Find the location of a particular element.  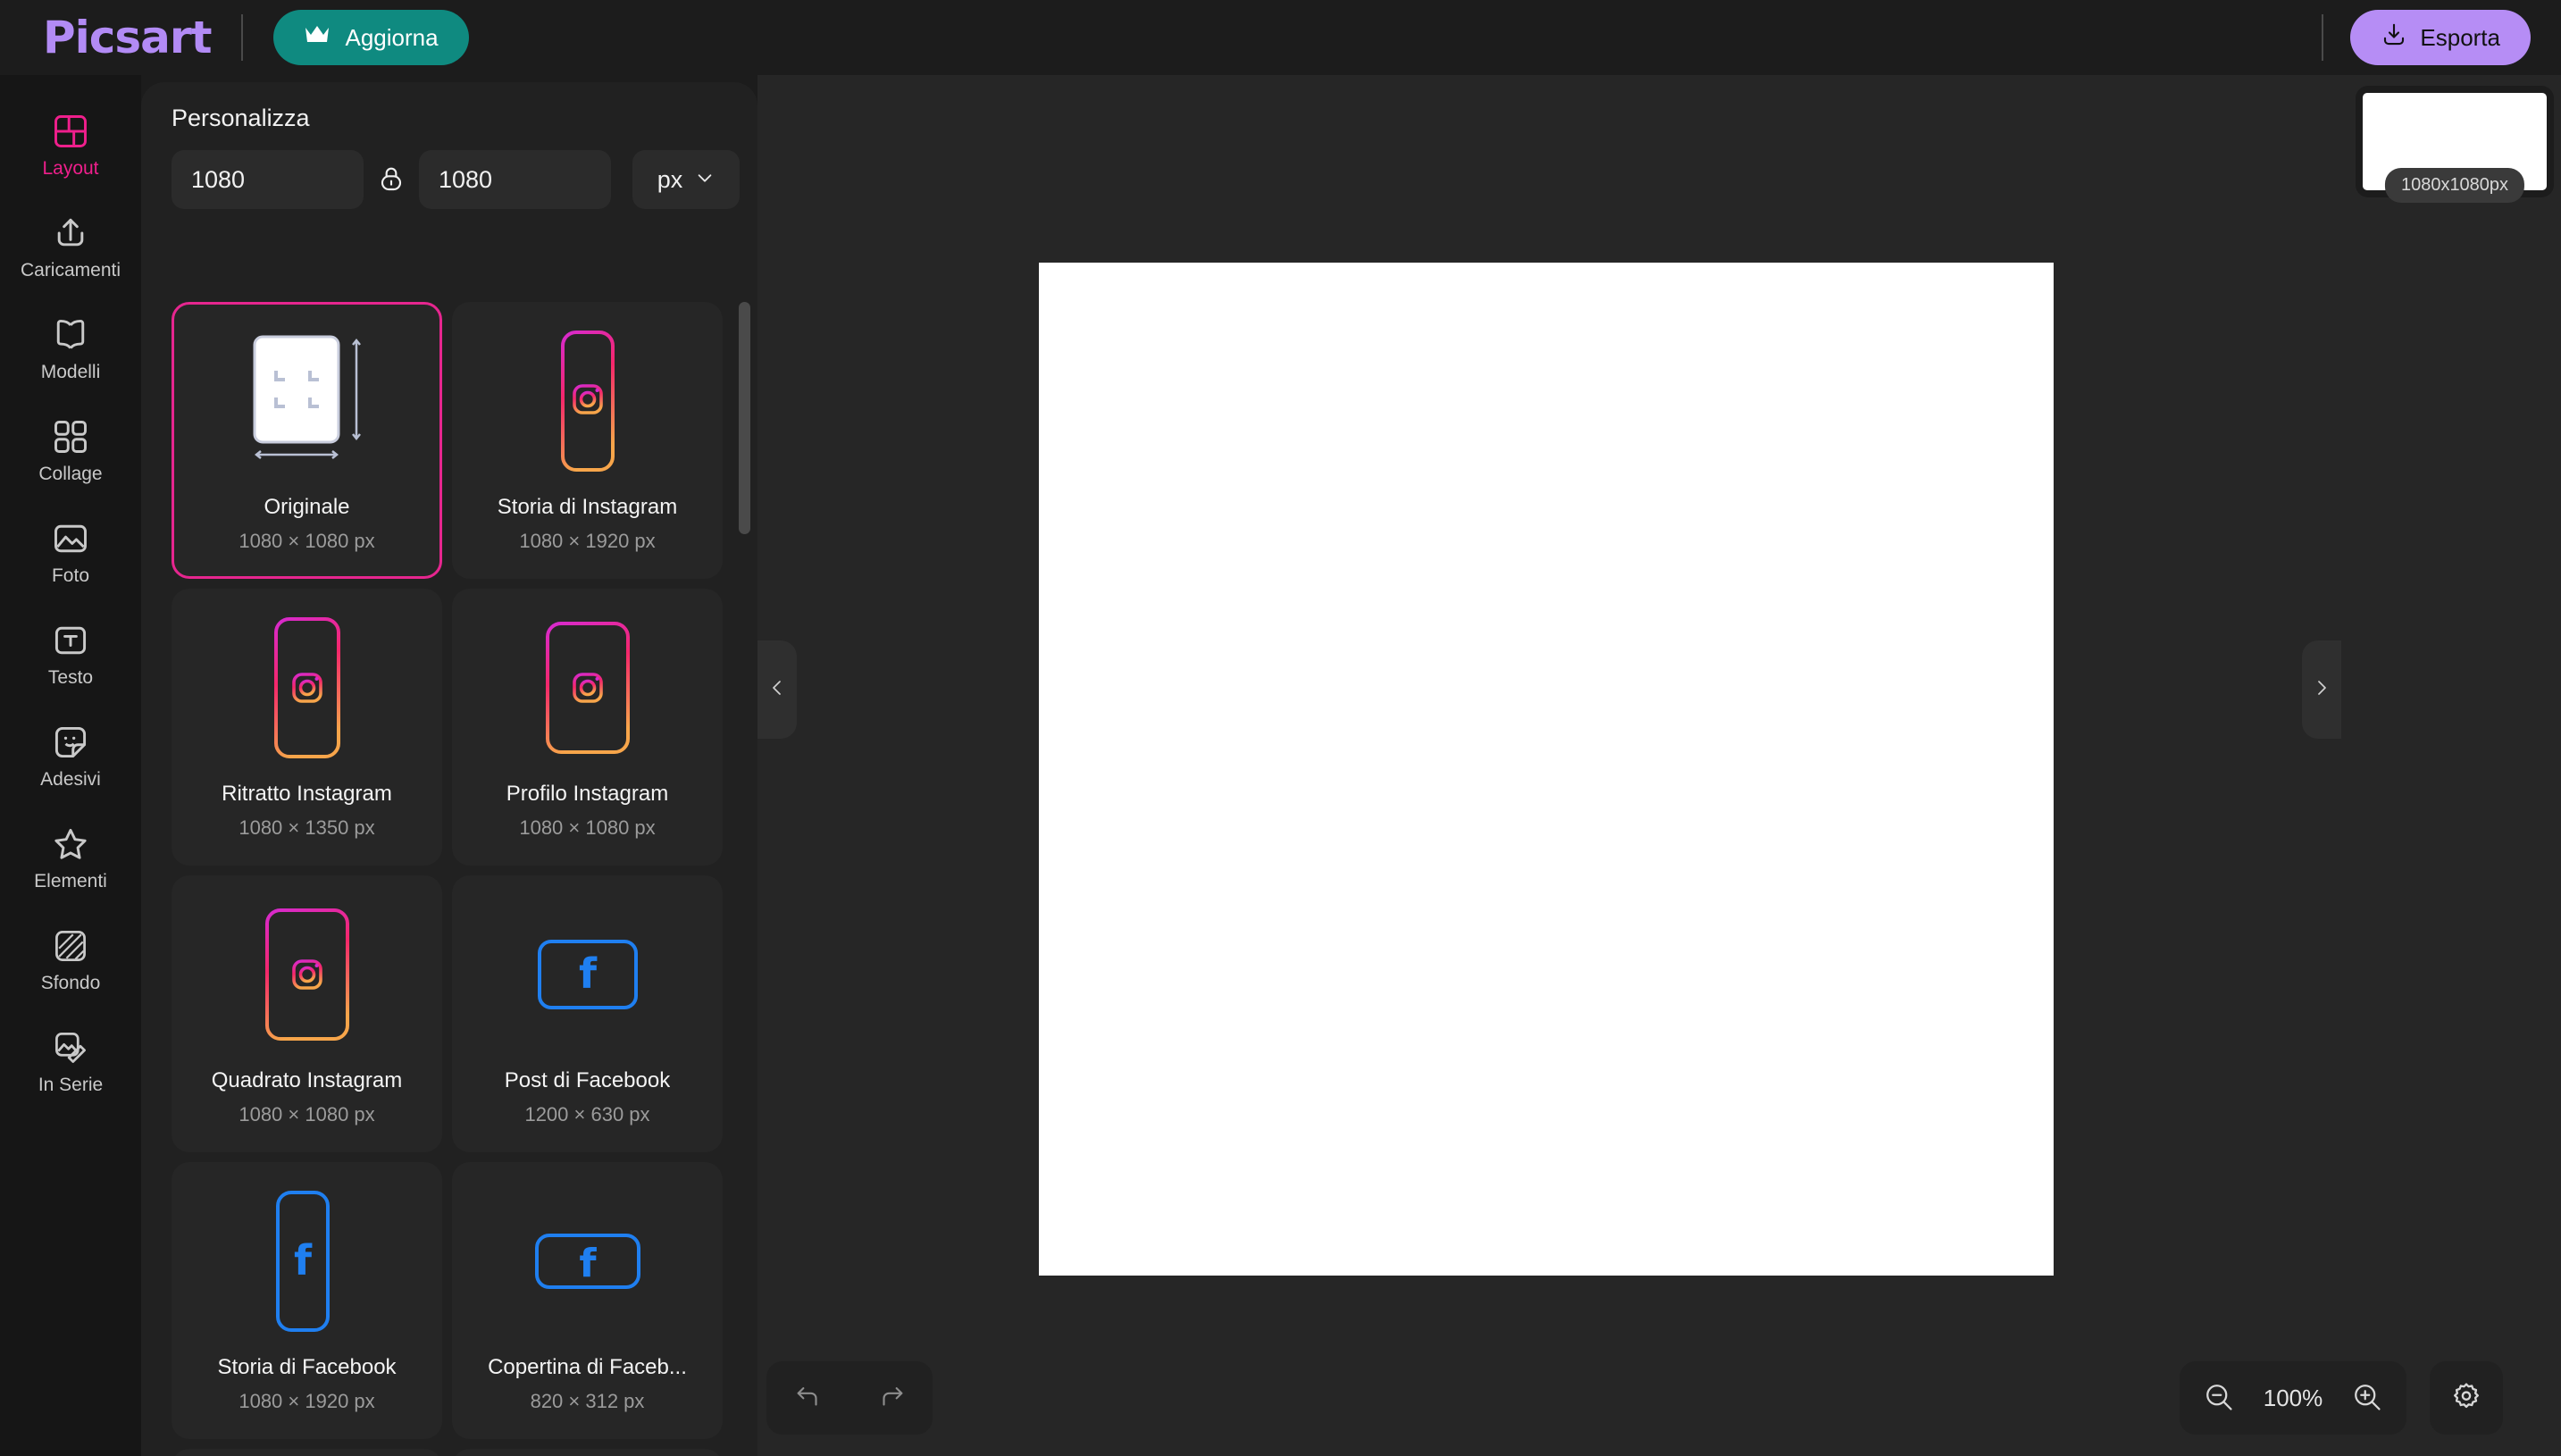

undo-icon is located at coordinates (808, 1398).